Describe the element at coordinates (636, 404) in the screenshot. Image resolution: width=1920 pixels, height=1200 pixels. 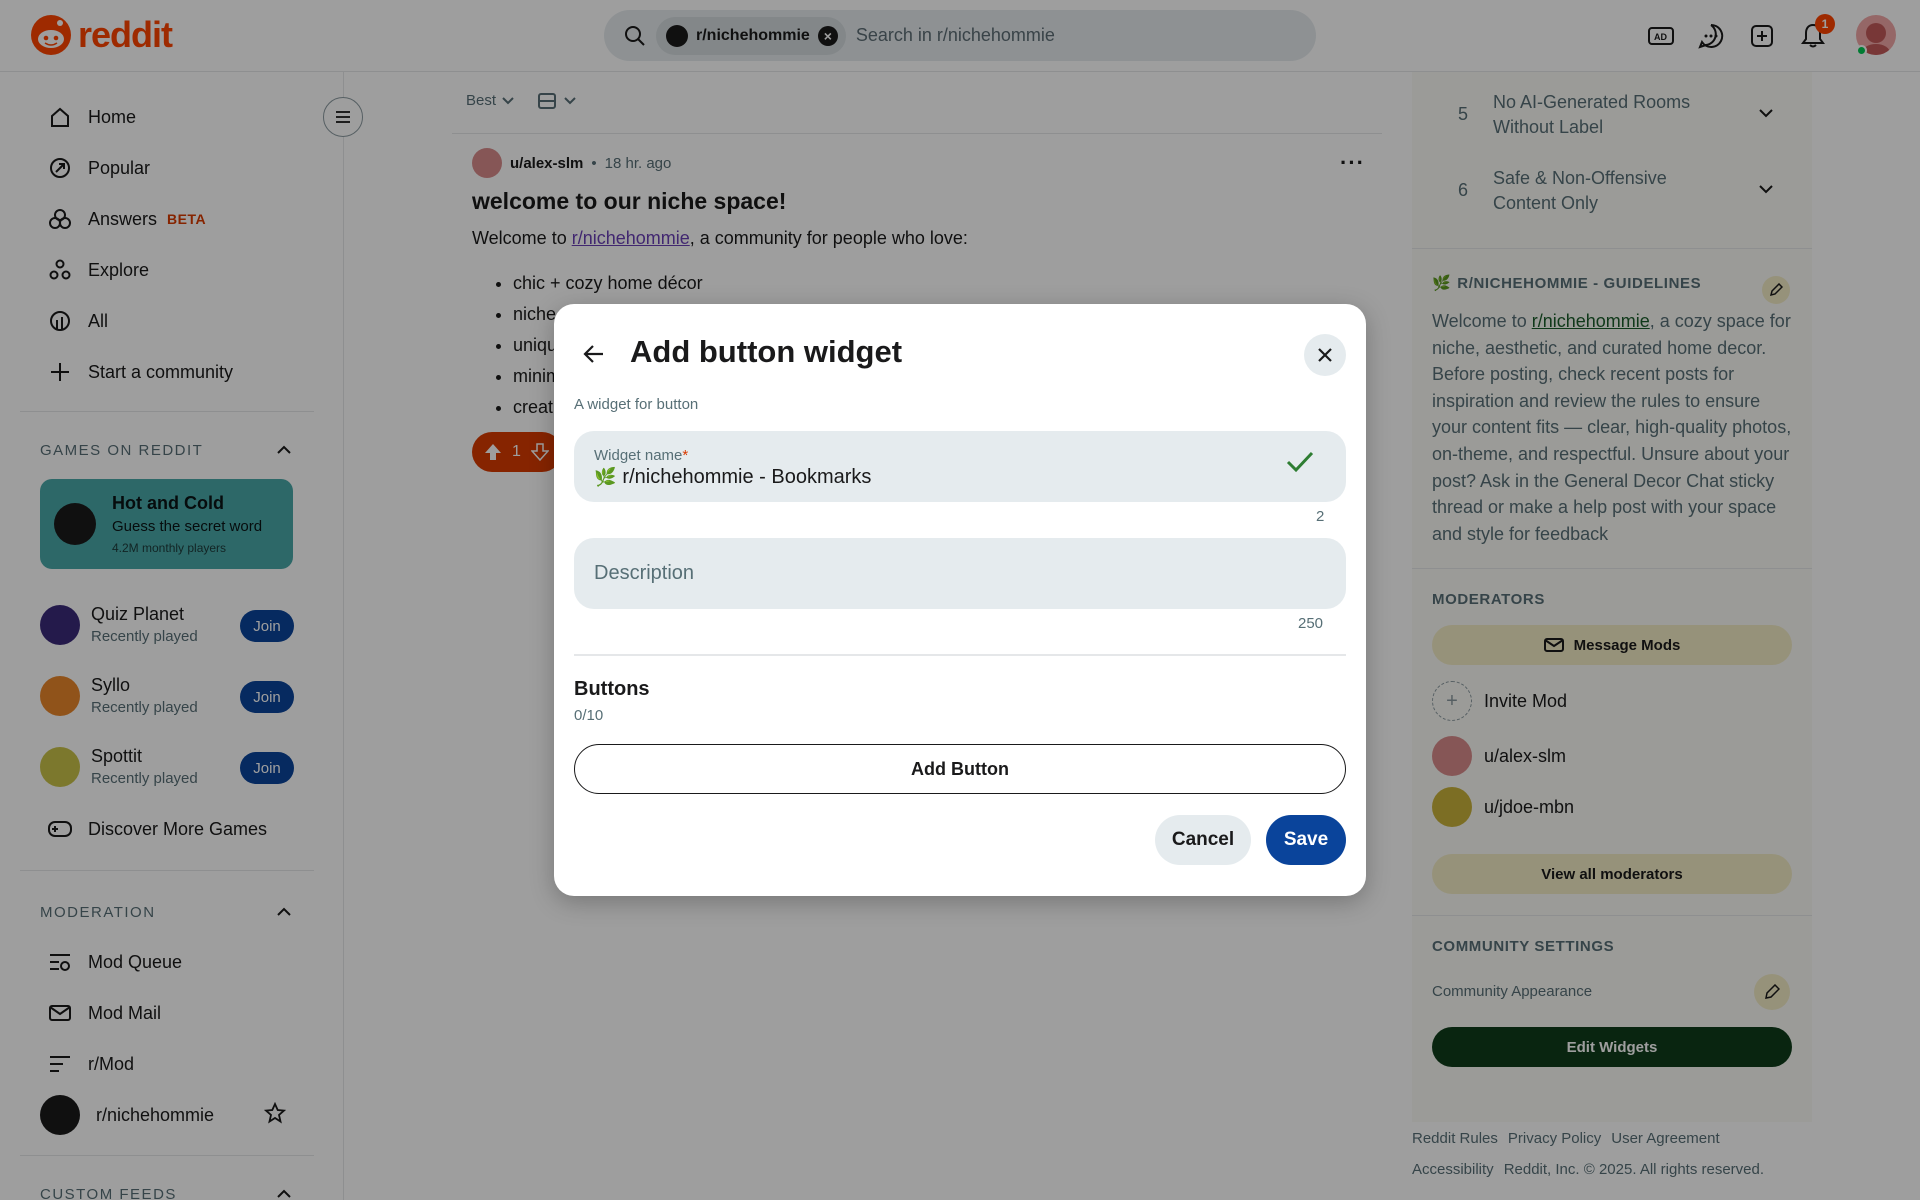
I see `modal-subtitle: A widget for button` at that location.